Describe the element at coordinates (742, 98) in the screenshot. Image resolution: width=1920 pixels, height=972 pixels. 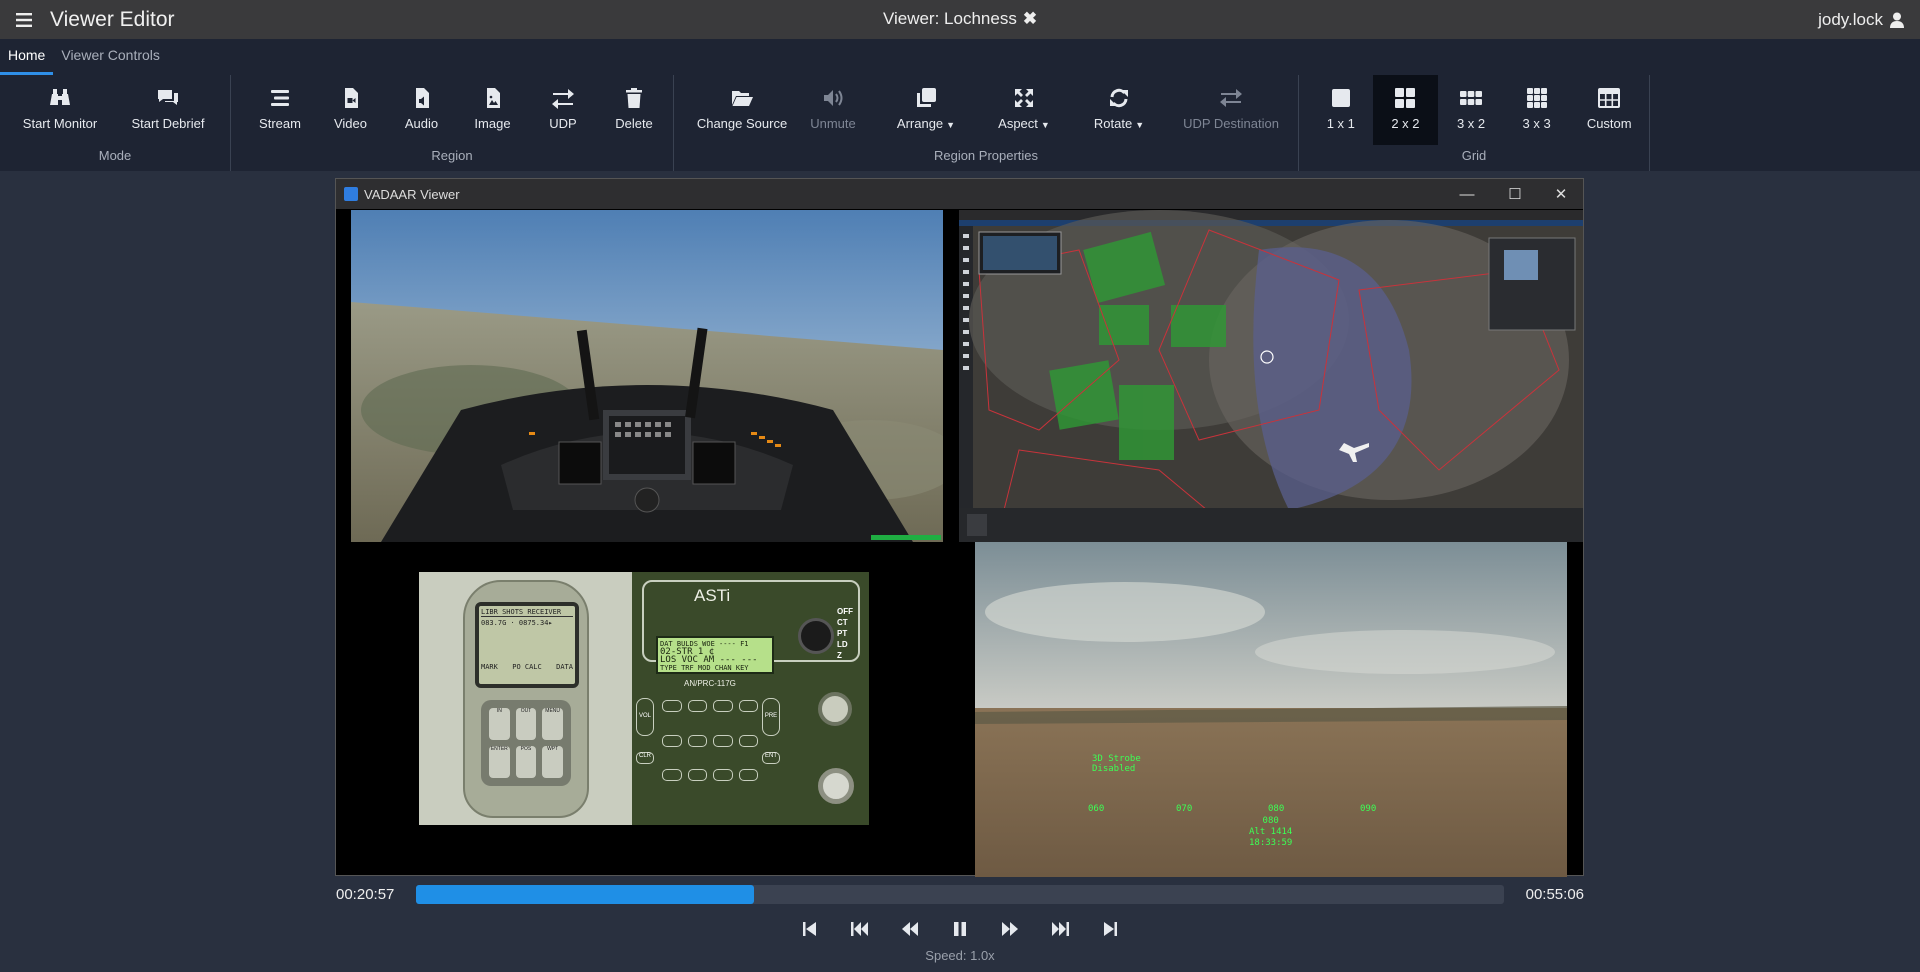
I see `folder-open-icon` at that location.